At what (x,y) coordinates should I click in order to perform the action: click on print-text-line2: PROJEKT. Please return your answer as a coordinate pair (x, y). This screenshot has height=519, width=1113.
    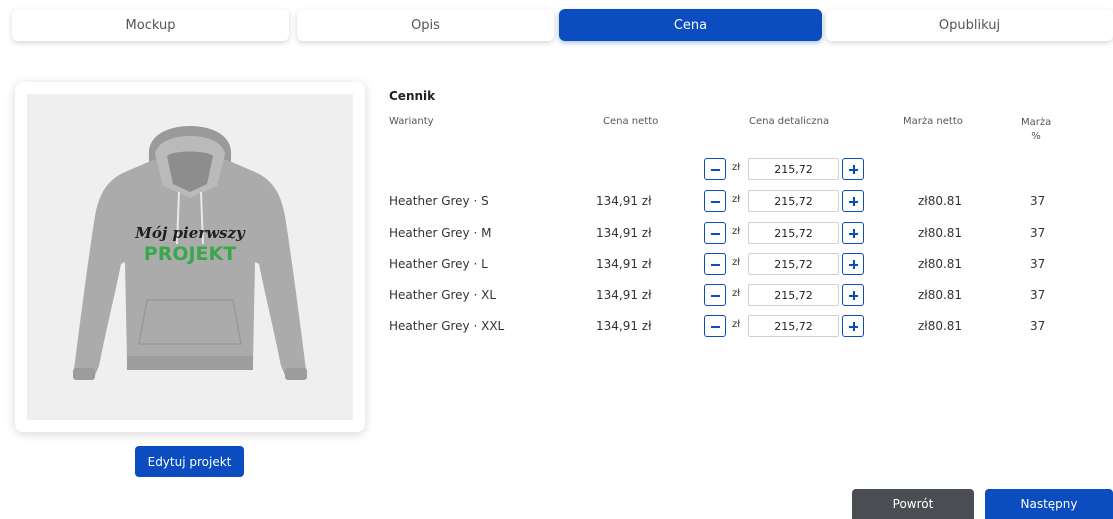
    Looking at the image, I should click on (190, 254).